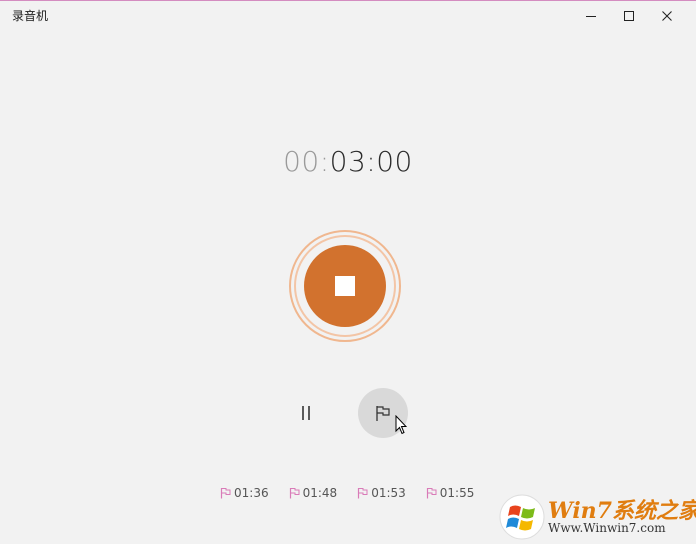  I want to click on minimize-button, so click(591, 16).